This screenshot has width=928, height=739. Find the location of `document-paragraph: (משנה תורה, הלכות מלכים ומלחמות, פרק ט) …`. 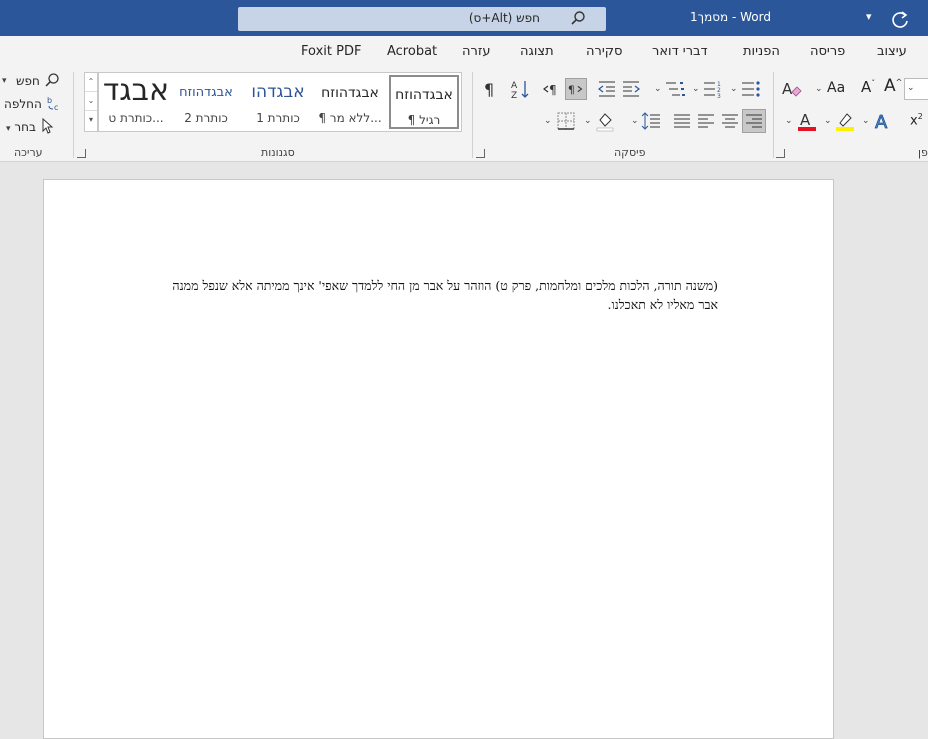

document-paragraph: (משנה תורה, הלכות מלכים ומלחמות, פרק ט) … is located at coordinates (439, 295).